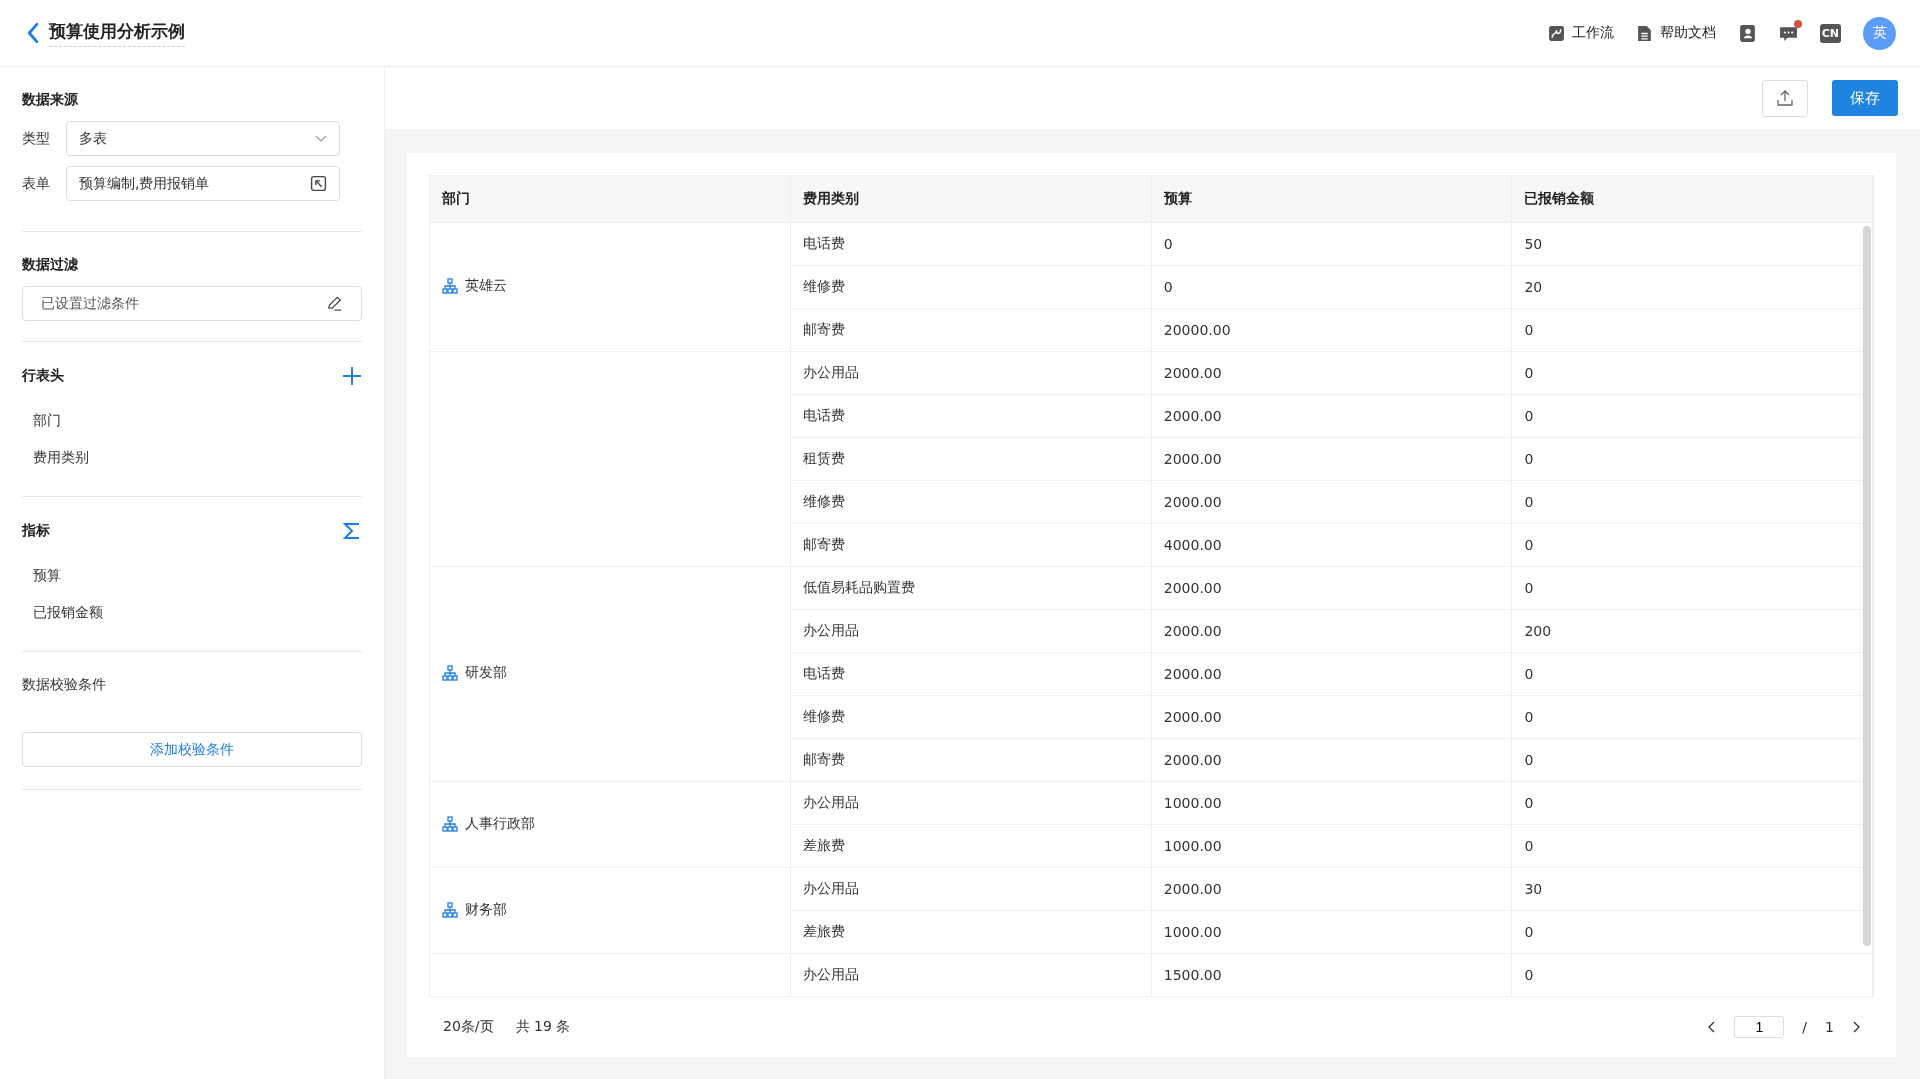  I want to click on document-icon, so click(1644, 33).